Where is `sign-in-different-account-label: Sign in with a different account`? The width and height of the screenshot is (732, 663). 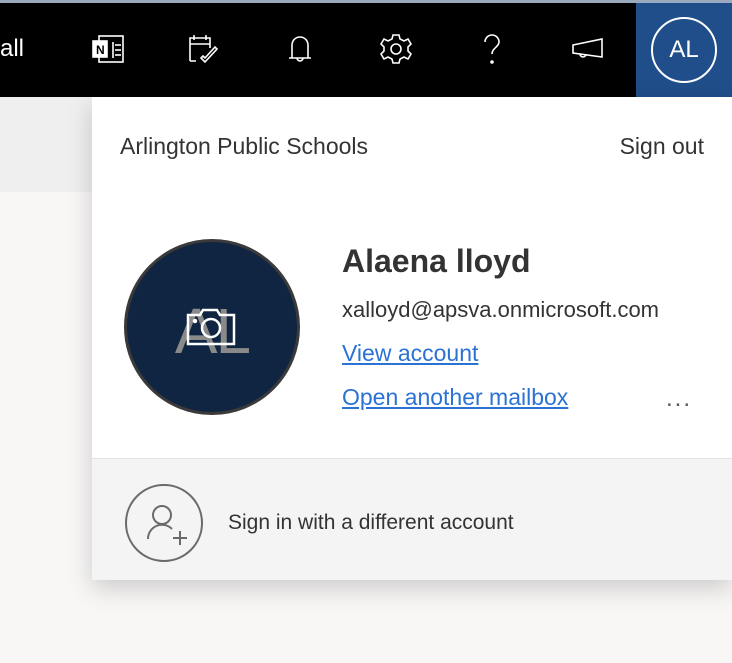 sign-in-different-account-label: Sign in with a different account is located at coordinates (371, 522).